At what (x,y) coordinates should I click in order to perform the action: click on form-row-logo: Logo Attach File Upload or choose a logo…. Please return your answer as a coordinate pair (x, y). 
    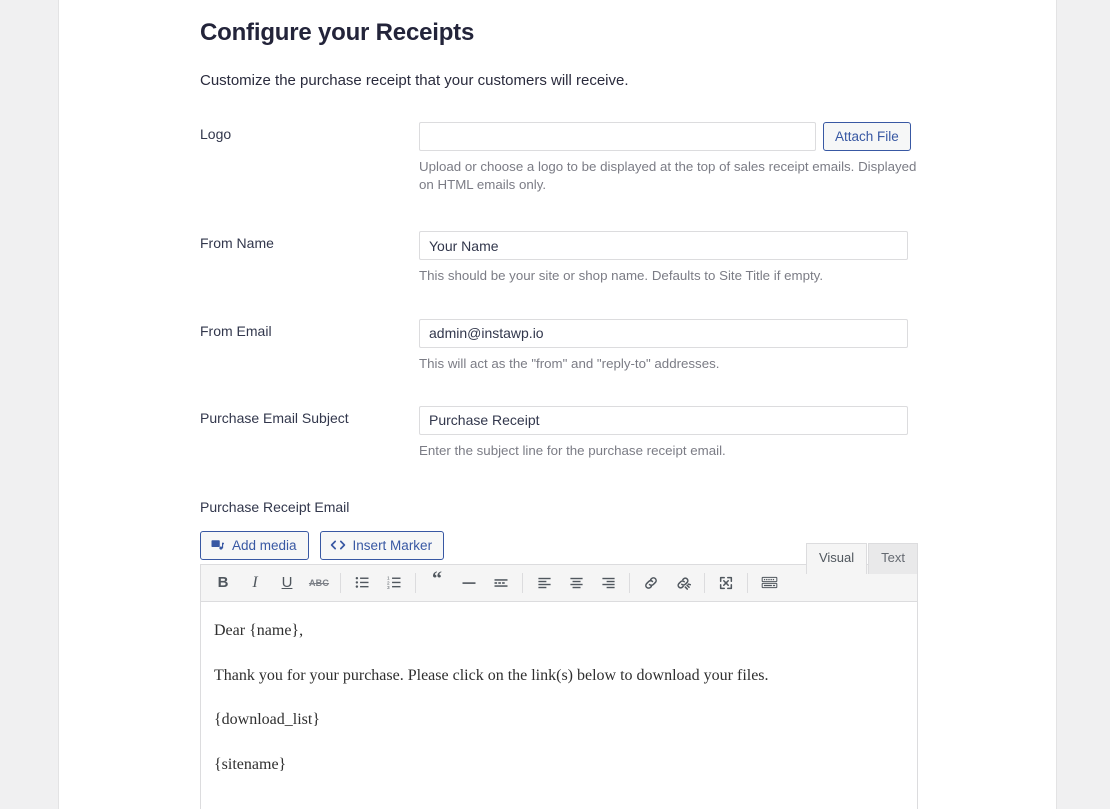
    Looking at the image, I should click on (584, 158).